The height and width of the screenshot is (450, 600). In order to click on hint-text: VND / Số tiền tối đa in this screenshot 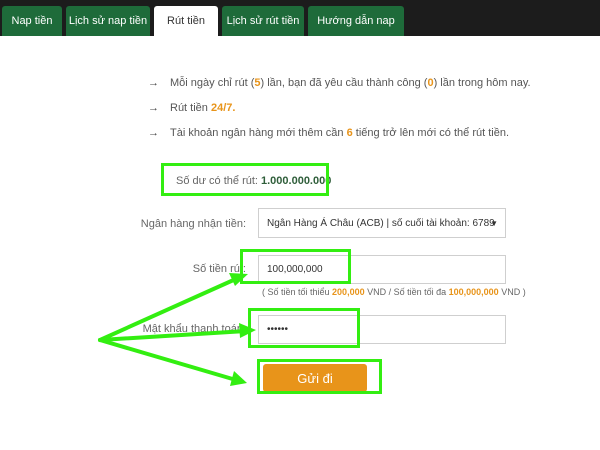, I will do `click(406, 292)`.